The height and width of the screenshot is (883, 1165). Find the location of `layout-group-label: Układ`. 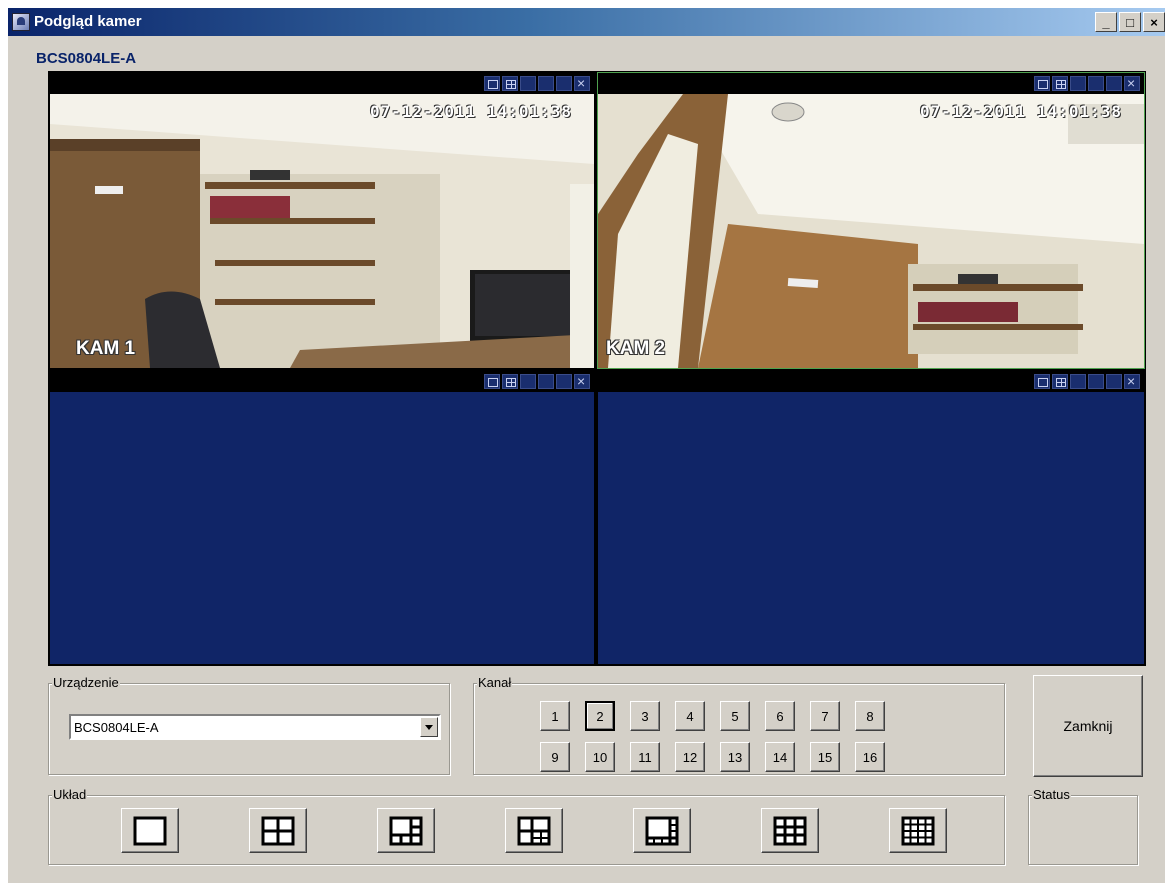

layout-group-label: Układ is located at coordinates (70, 794).